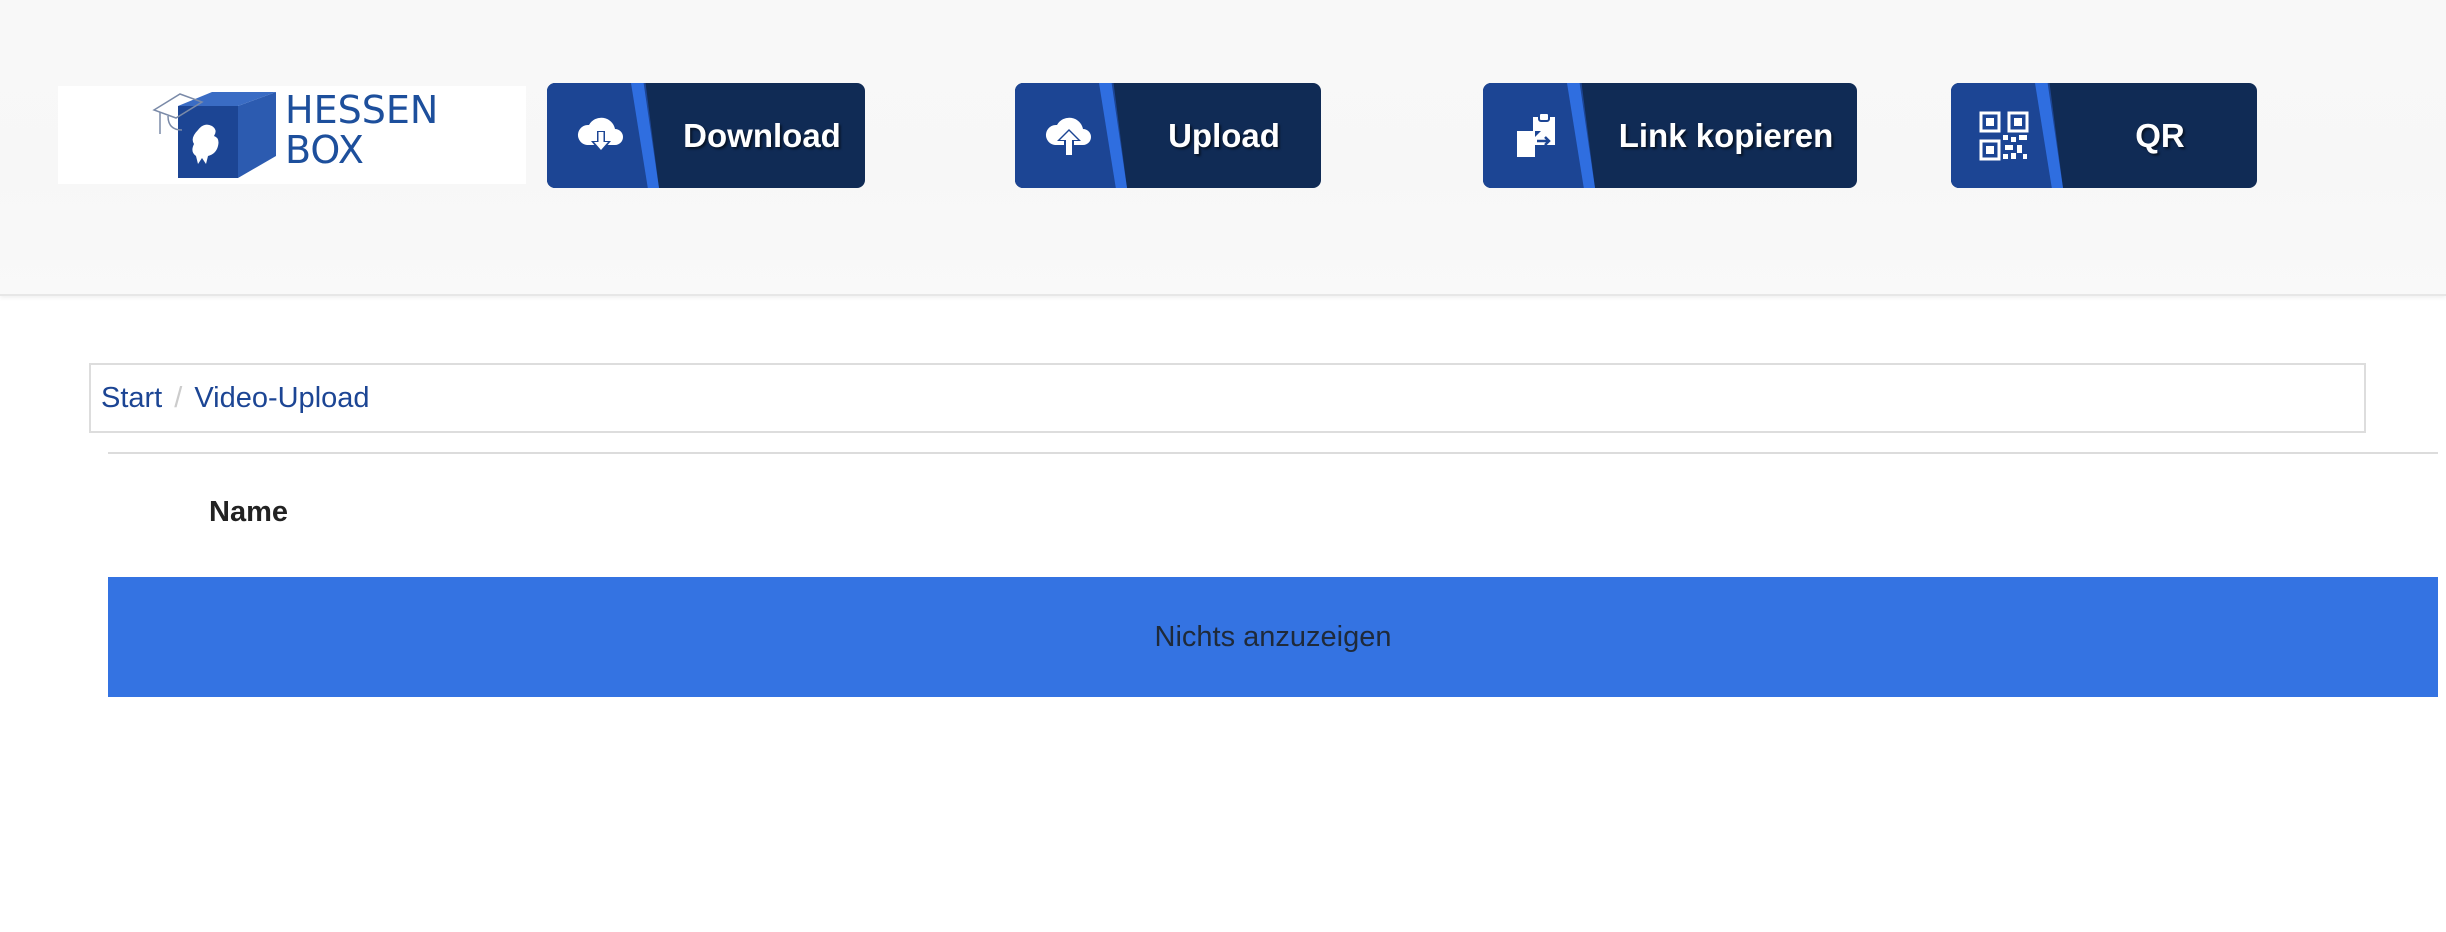  I want to click on hessenbox-logo: HESSEN BOX, so click(292, 135).